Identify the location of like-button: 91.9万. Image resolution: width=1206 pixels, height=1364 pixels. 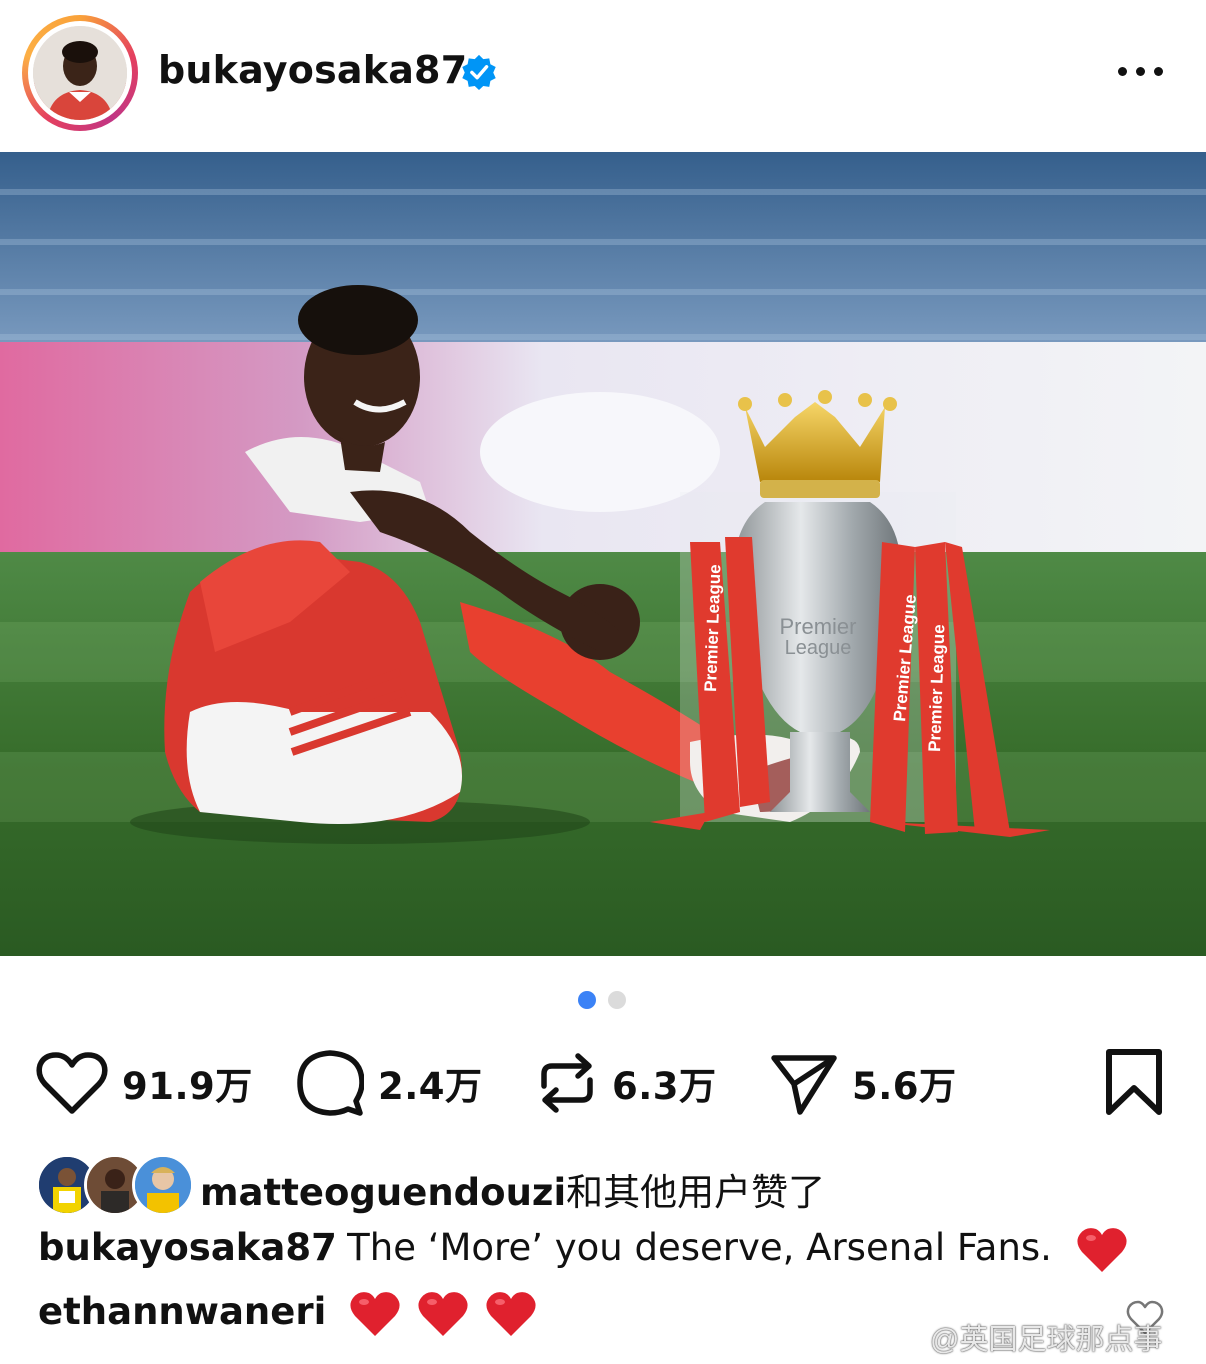
(144, 1083).